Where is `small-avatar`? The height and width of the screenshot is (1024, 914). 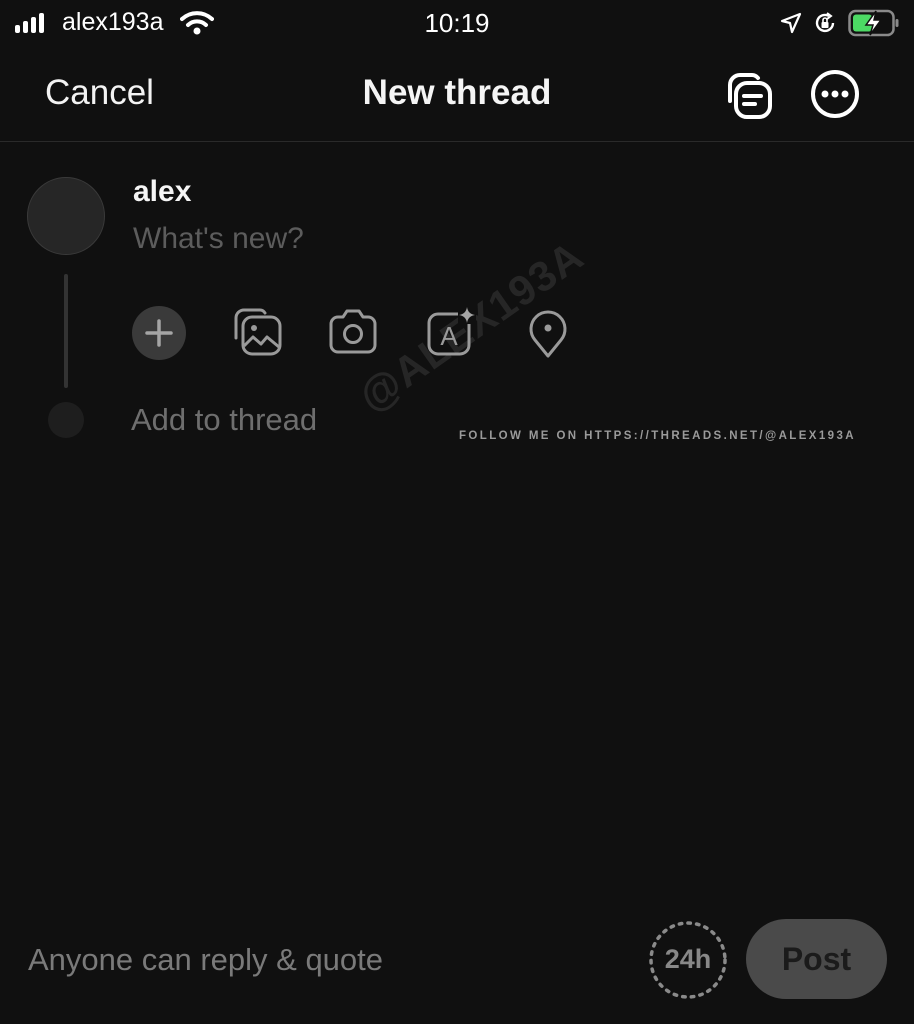 small-avatar is located at coordinates (66, 420).